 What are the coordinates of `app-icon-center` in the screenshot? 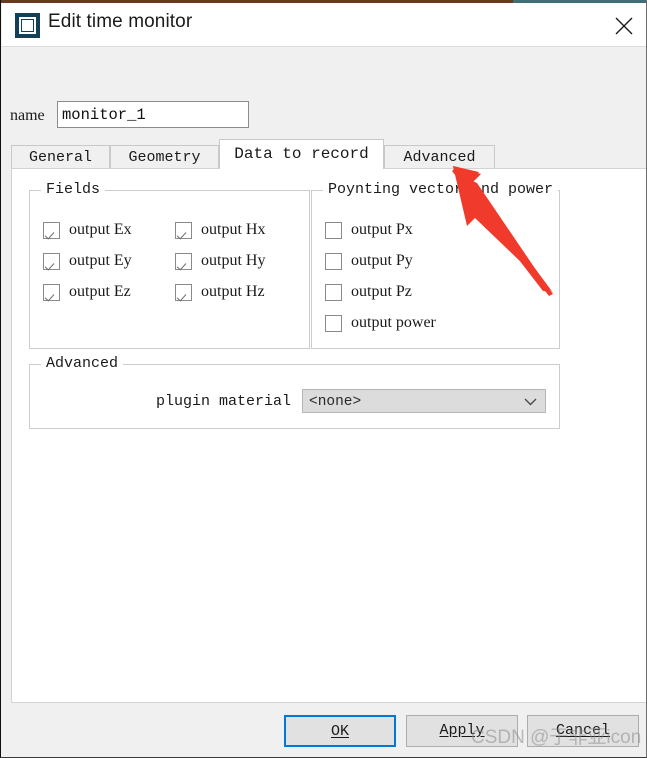 It's located at (27, 25).